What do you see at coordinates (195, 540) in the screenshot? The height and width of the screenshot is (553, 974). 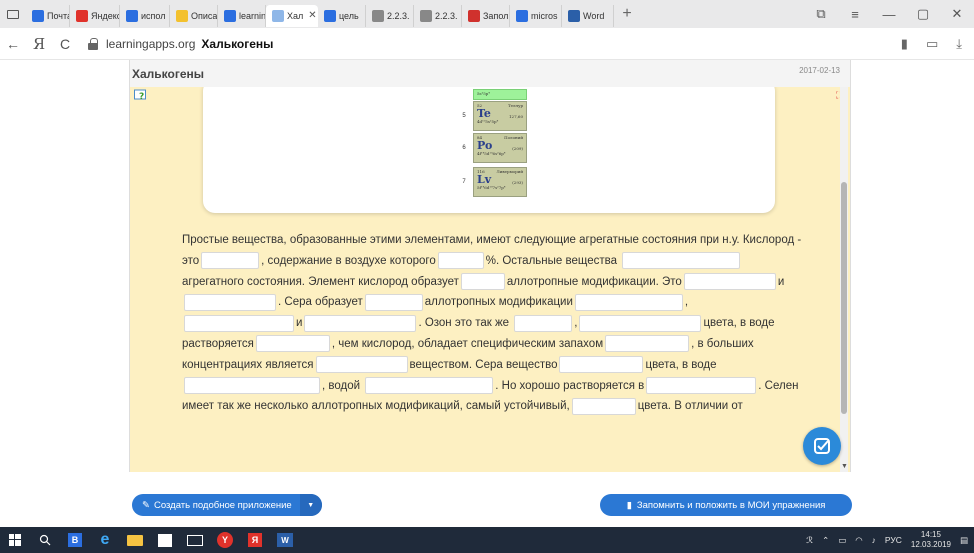 I see `mail-icon` at bounding box center [195, 540].